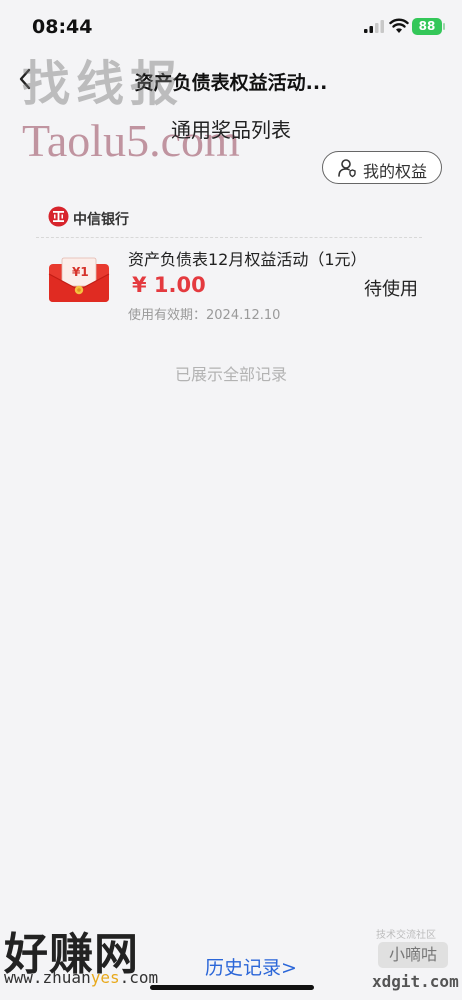 Image resolution: width=462 pixels, height=1000 pixels. I want to click on citic-bank-logo-icon, so click(58, 216).